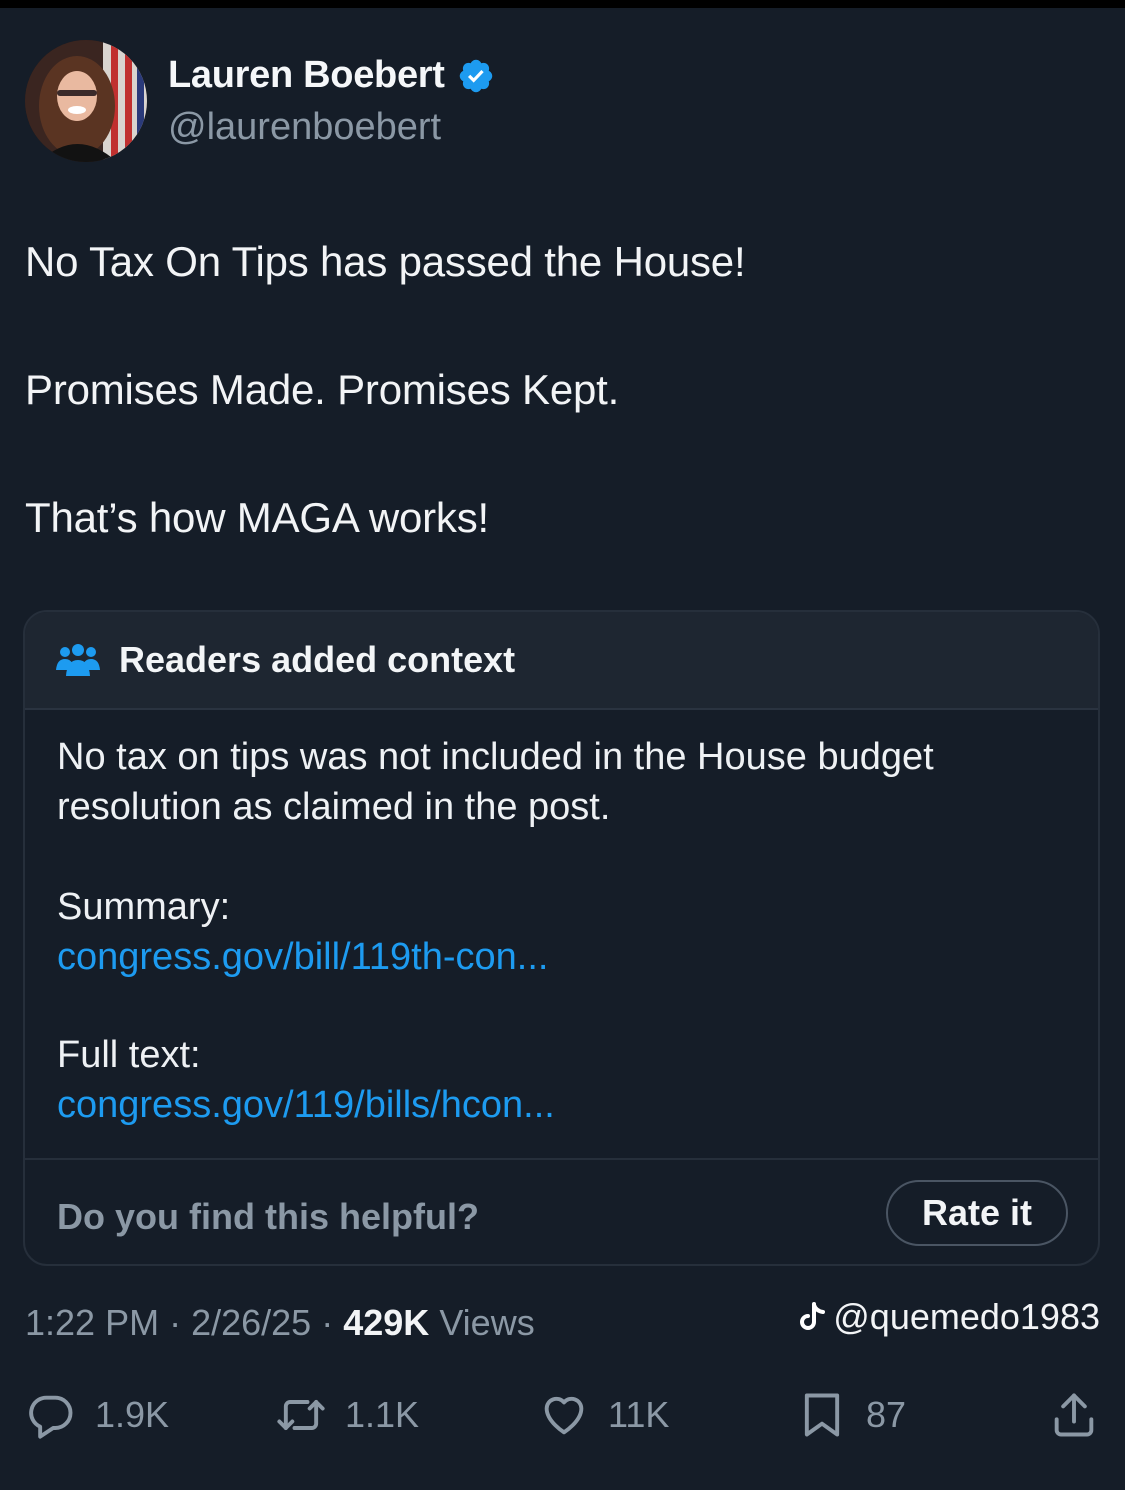 The width and height of the screenshot is (1125, 1490). I want to click on watermark: @quemedo1983, so click(949, 1317).